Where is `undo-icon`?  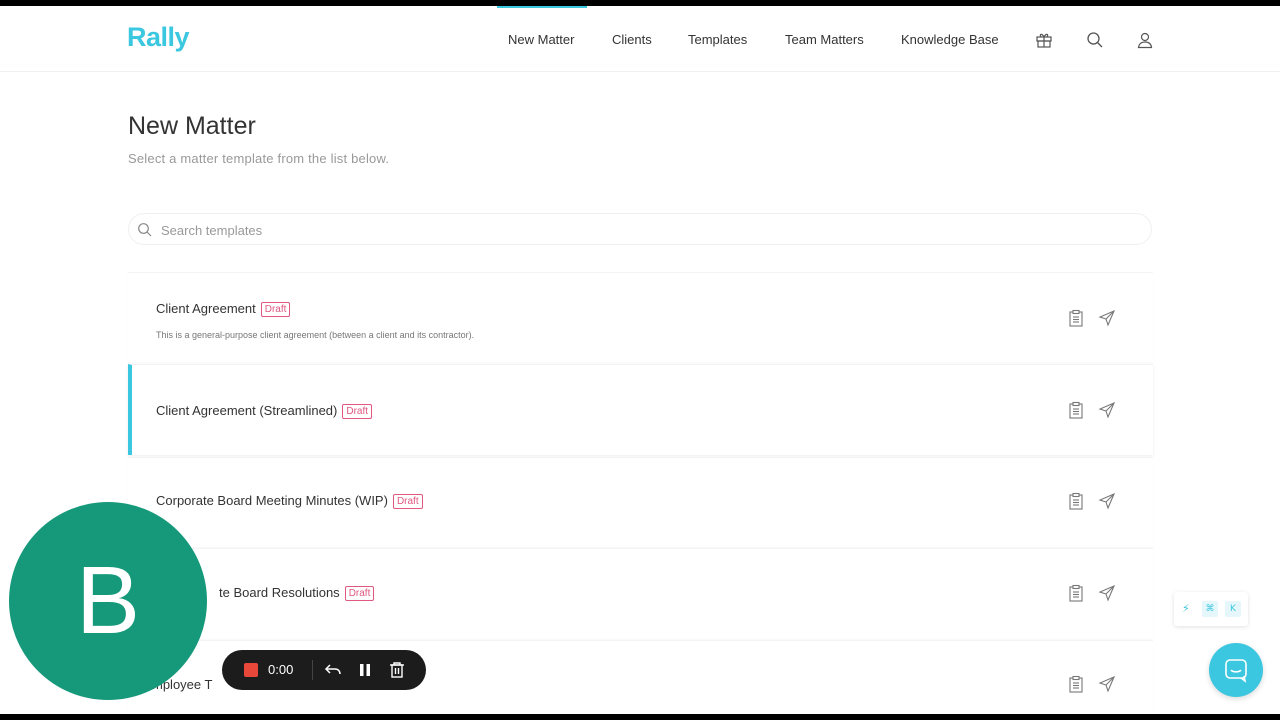
undo-icon is located at coordinates (333, 670).